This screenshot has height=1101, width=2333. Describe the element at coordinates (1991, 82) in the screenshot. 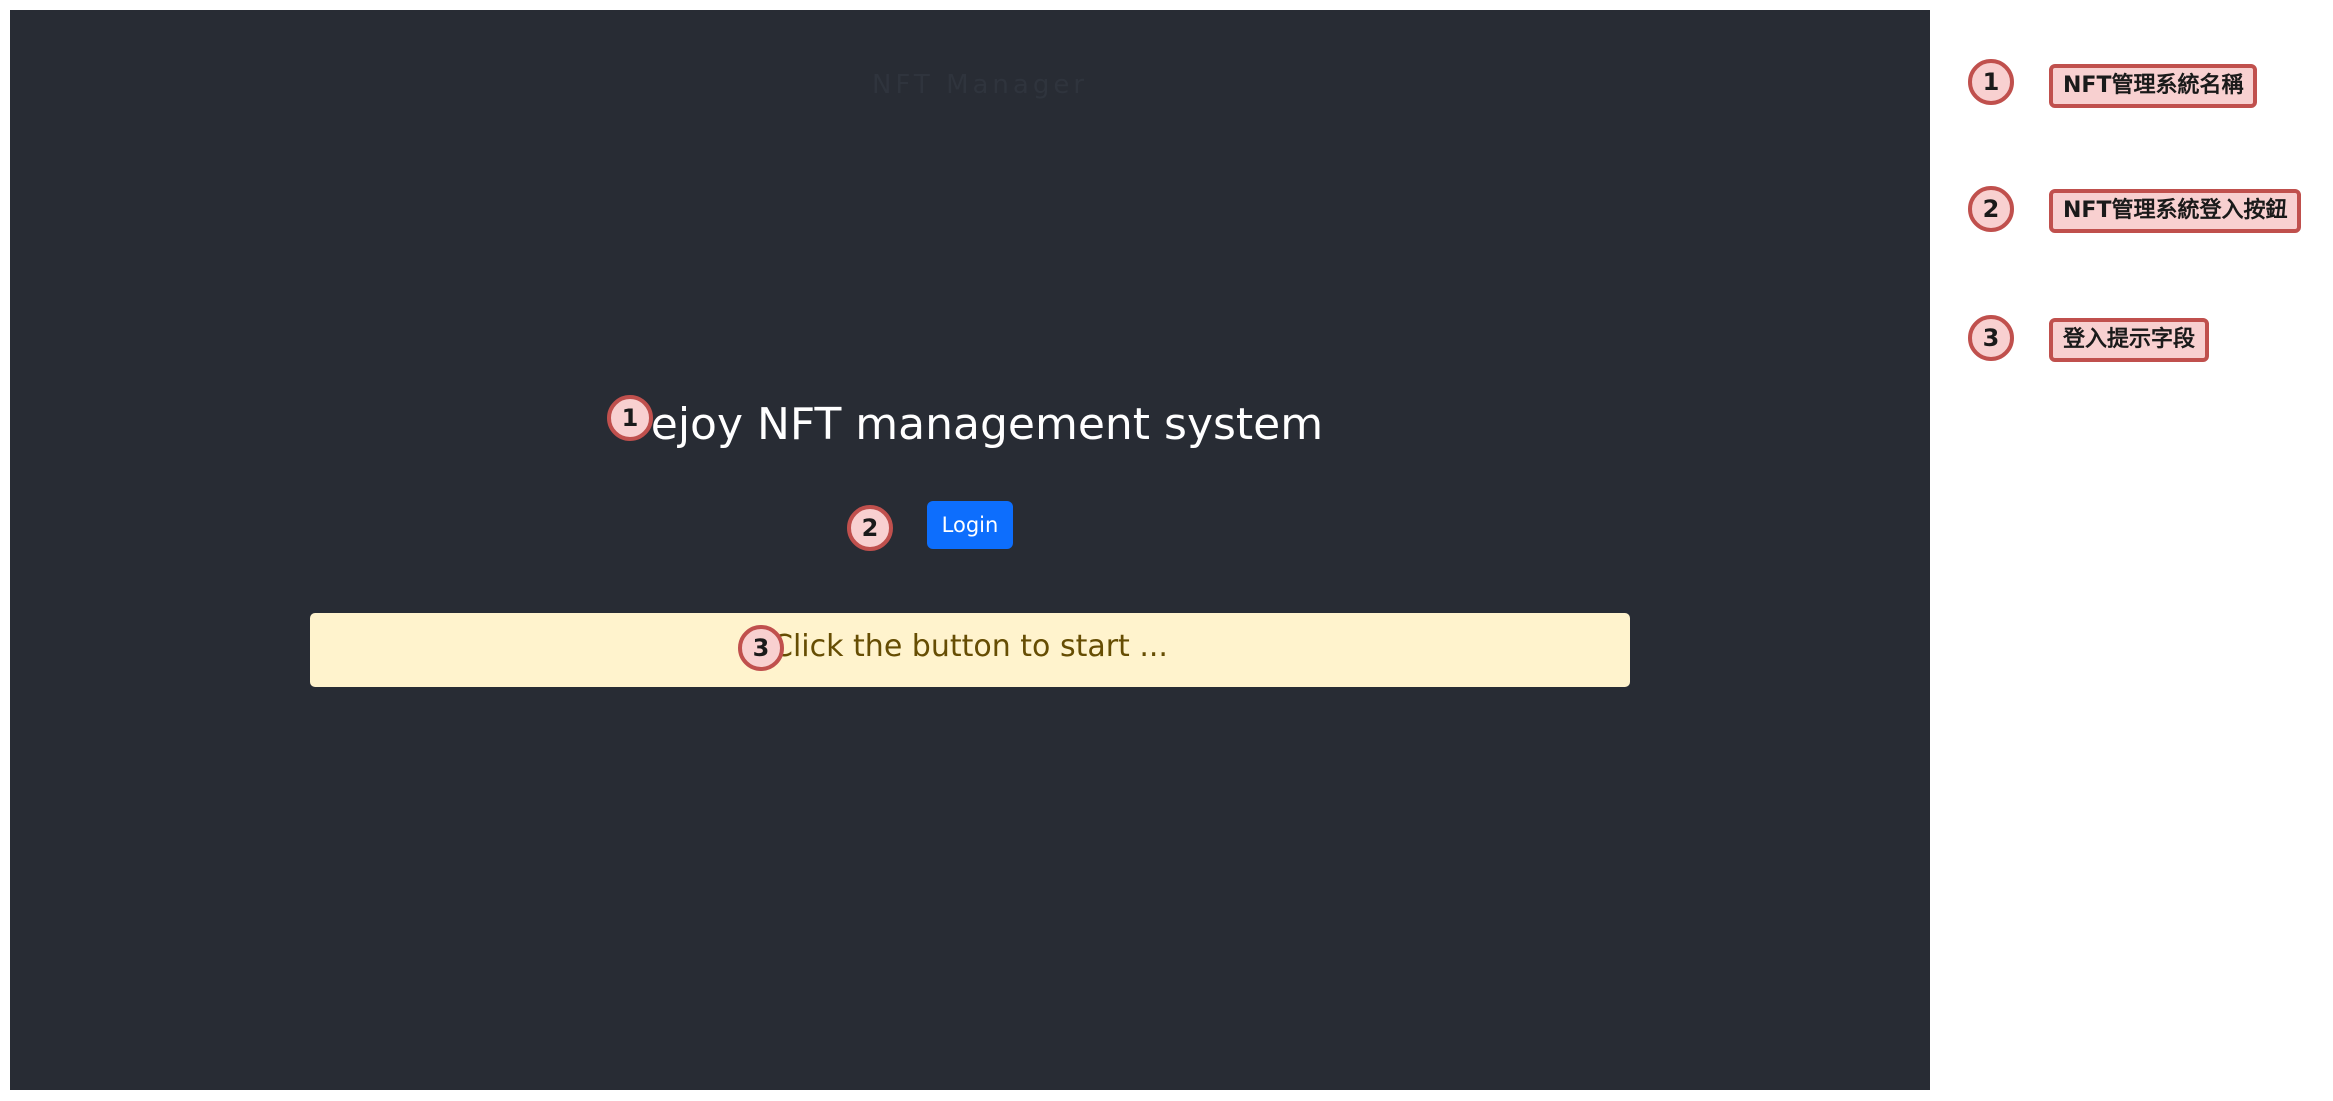

I see `legend-marker-1: 1` at that location.